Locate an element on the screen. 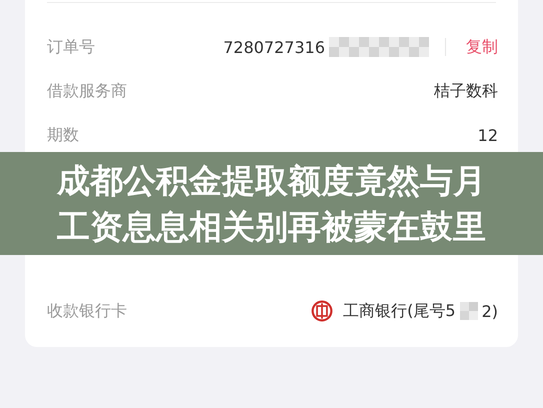  bank-logo-icon is located at coordinates (322, 311).